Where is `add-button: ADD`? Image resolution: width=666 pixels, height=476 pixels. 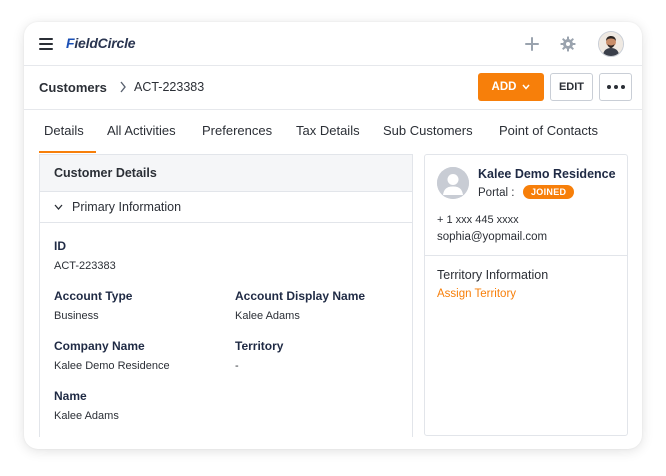
add-button: ADD is located at coordinates (511, 87).